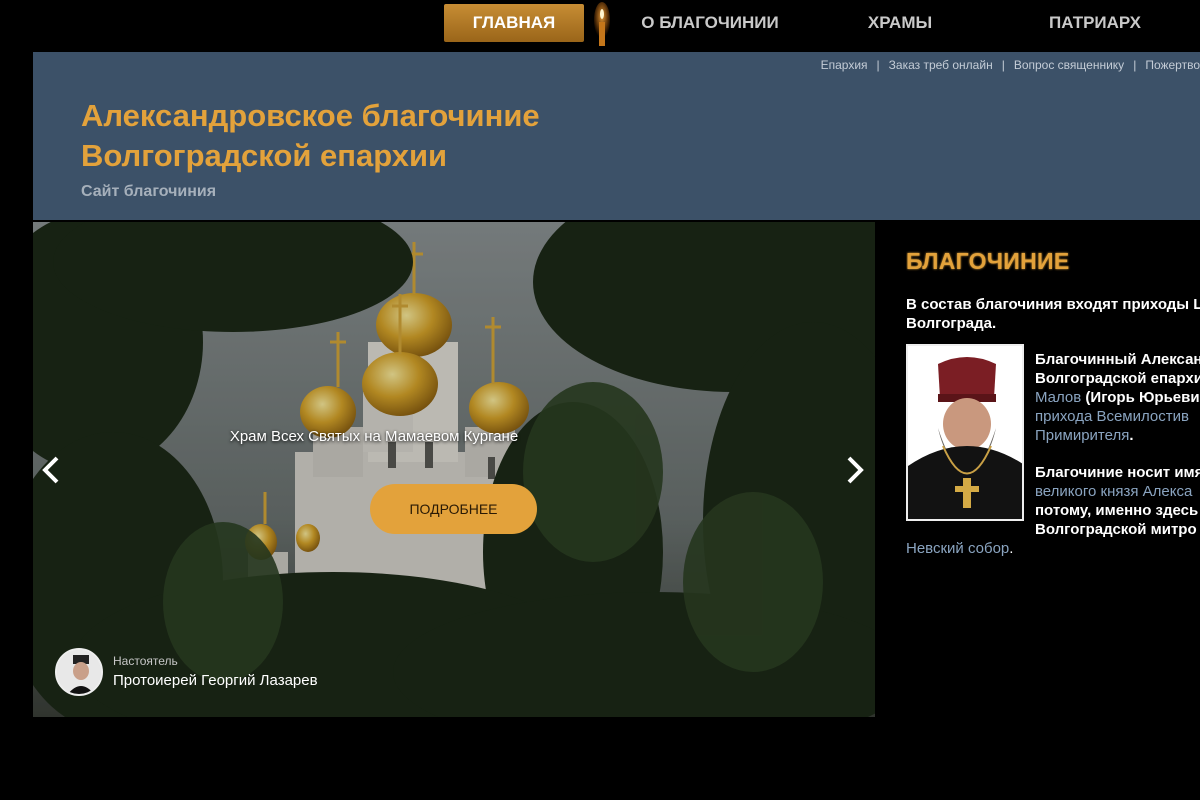 This screenshot has height=800, width=1200. Describe the element at coordinates (1117, 510) in the screenshot. I see `para-line: потому, именно здесь` at that location.